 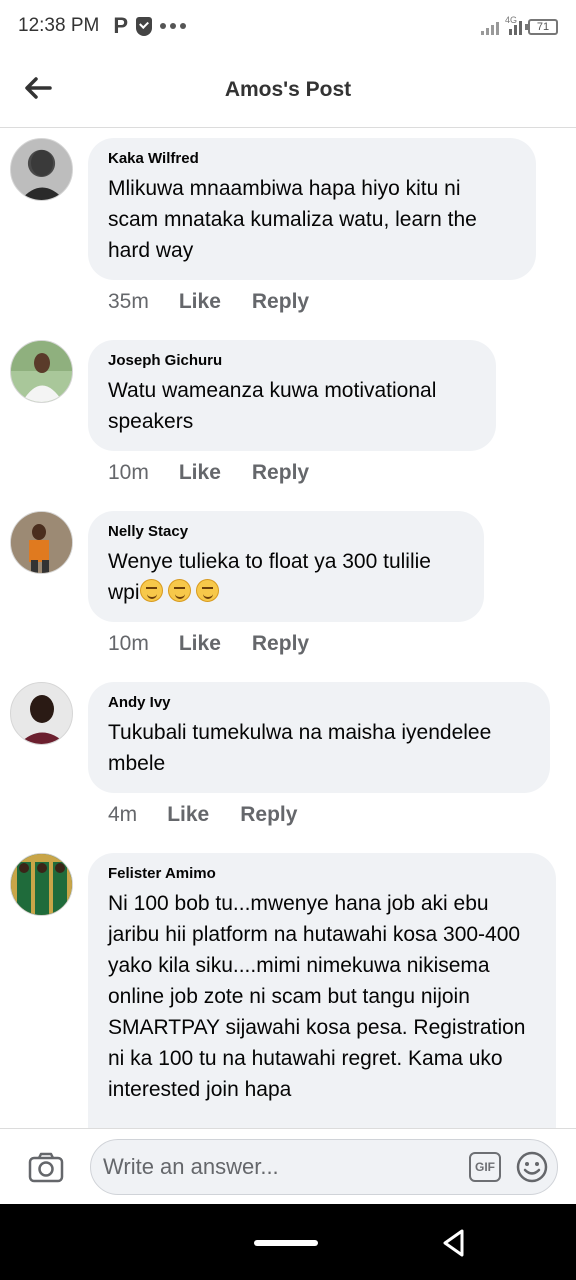 What do you see at coordinates (272, 406) in the screenshot?
I see `comment-text: Watu wameanza kuwa motivational speakers` at bounding box center [272, 406].